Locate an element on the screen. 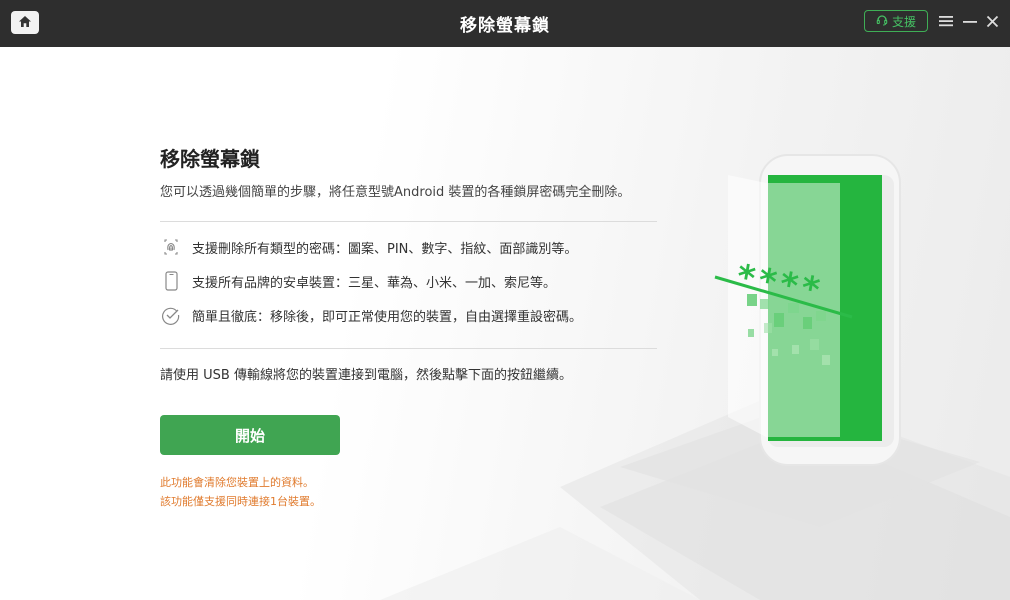 This screenshot has width=1010, height=600. page-heading: 移除螢幕鎖 is located at coordinates (210, 159).